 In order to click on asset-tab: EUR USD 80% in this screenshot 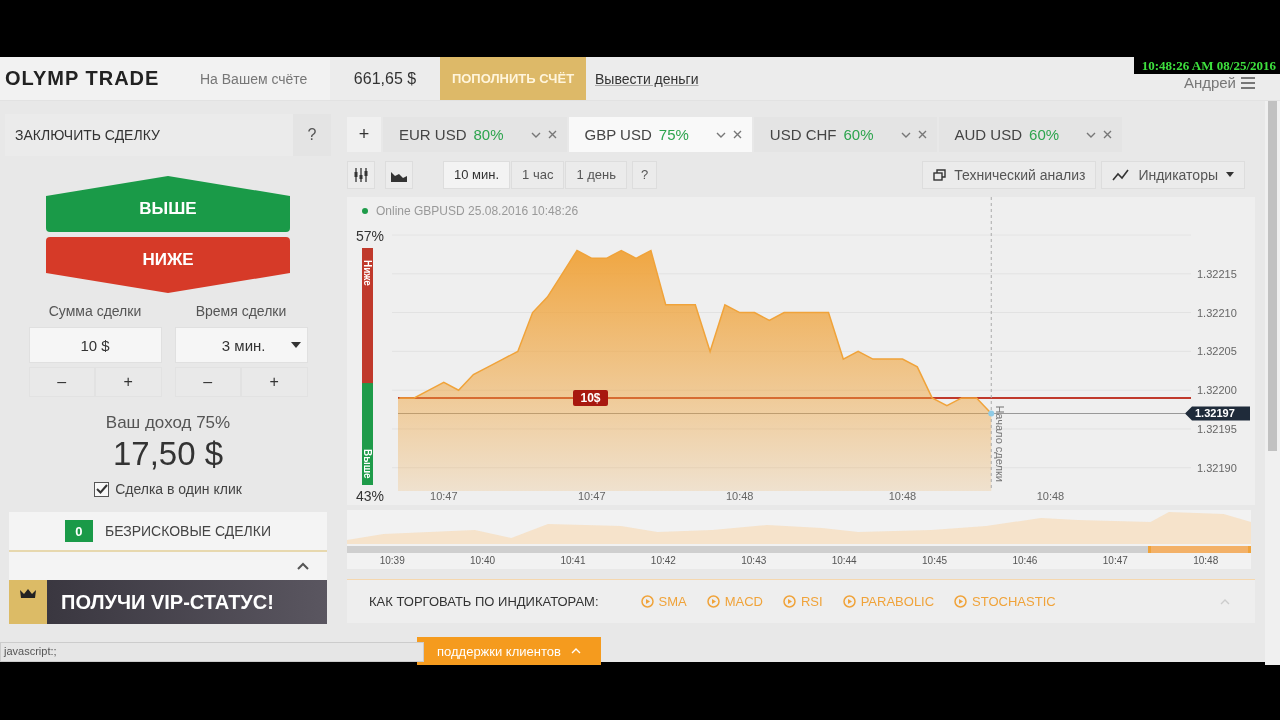, I will do `click(475, 134)`.